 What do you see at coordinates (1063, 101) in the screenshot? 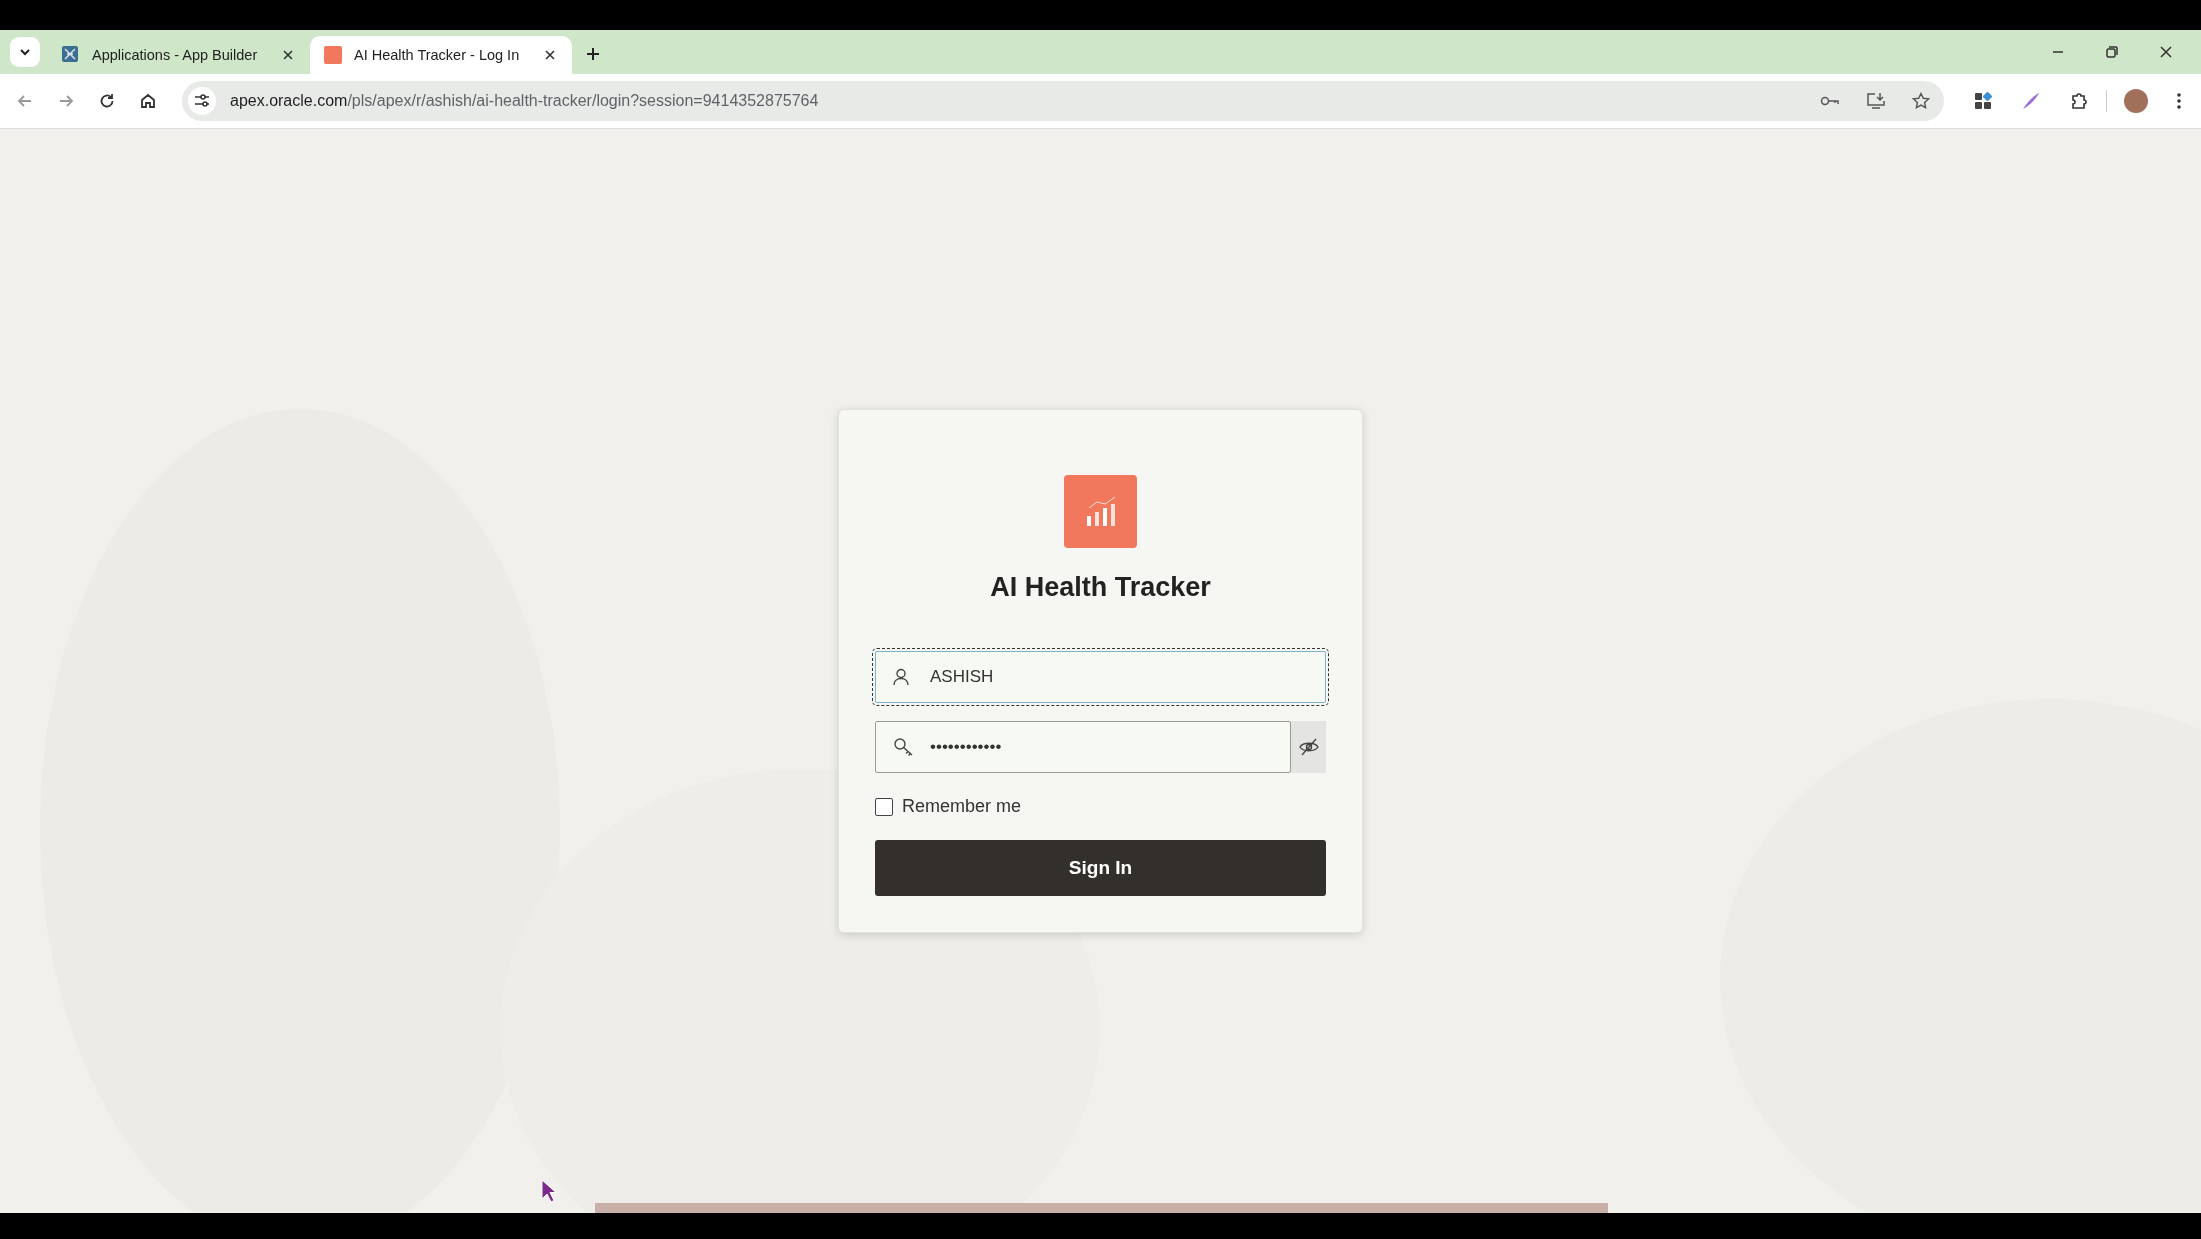
I see `address-bar: apex.oracle.com/pls/apex/r/ashish/ai-health-tracker/login?session=9414352875764` at bounding box center [1063, 101].